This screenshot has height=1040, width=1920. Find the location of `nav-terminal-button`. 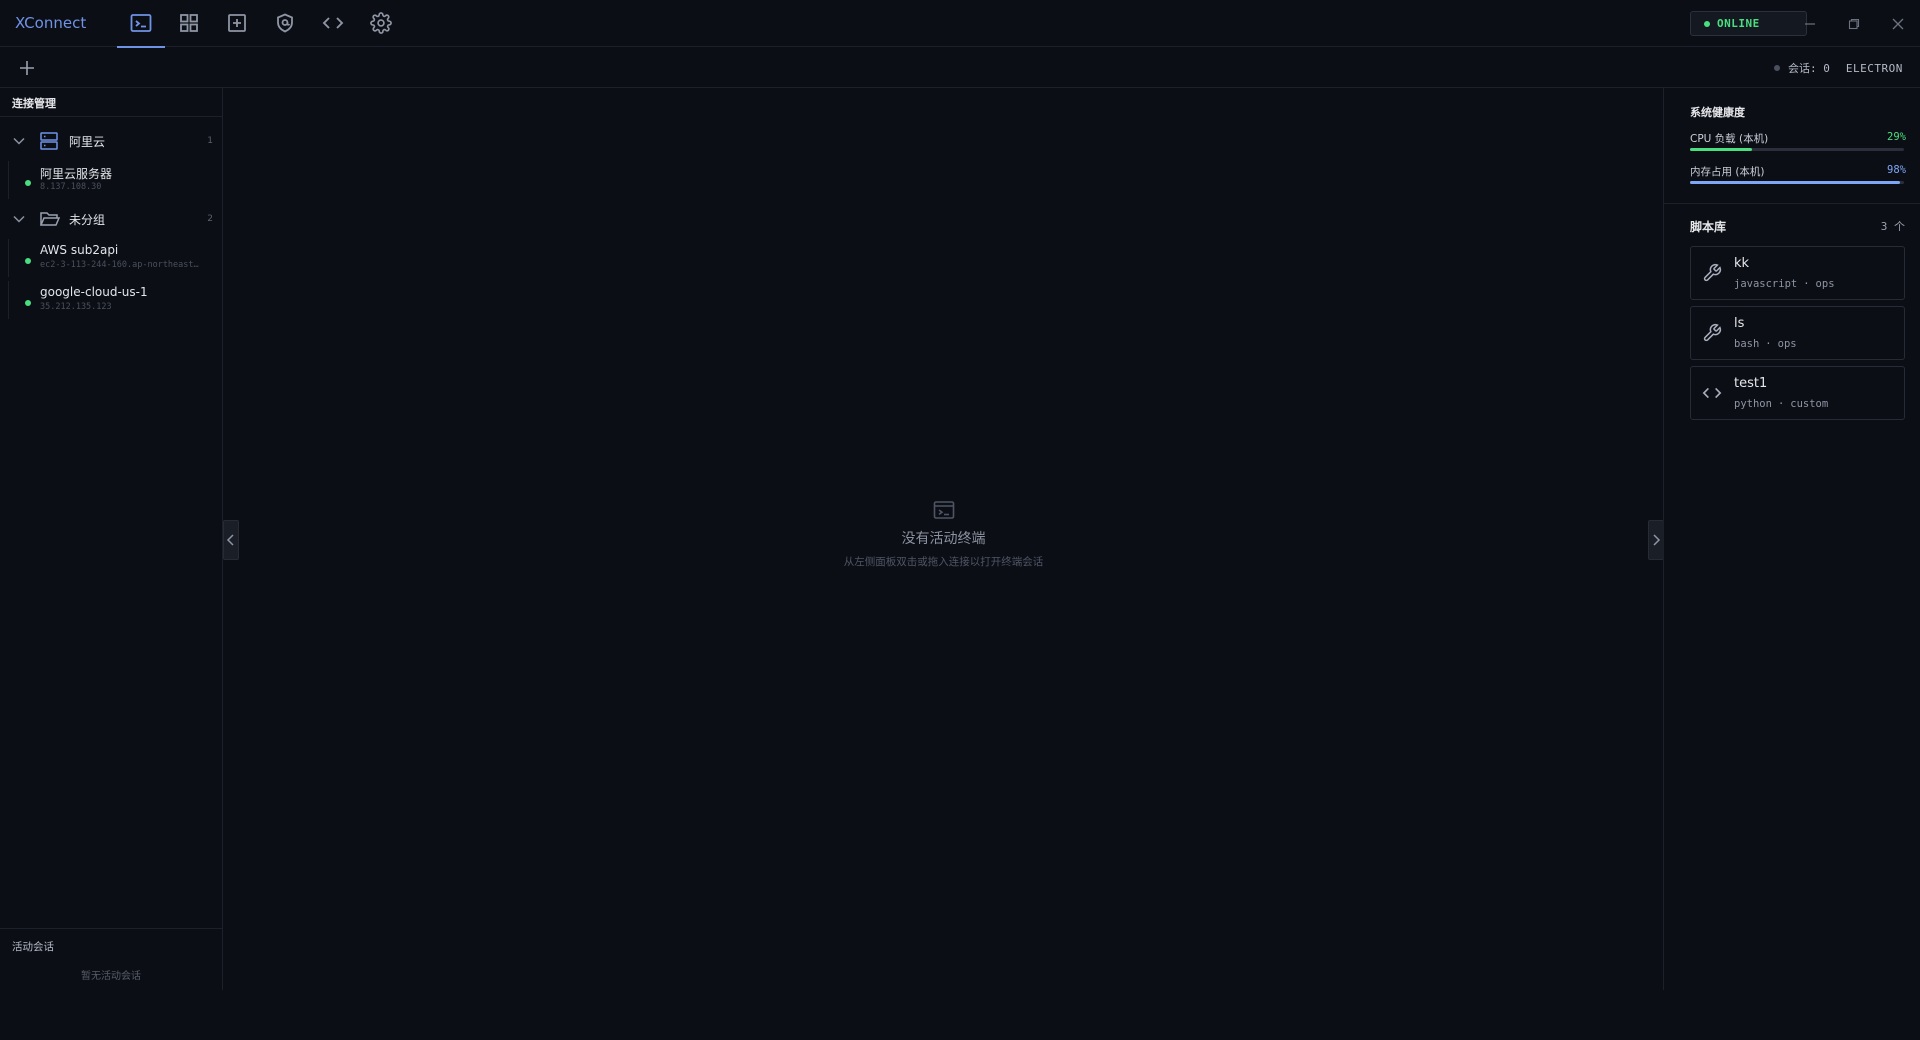

nav-terminal-button is located at coordinates (141, 24).